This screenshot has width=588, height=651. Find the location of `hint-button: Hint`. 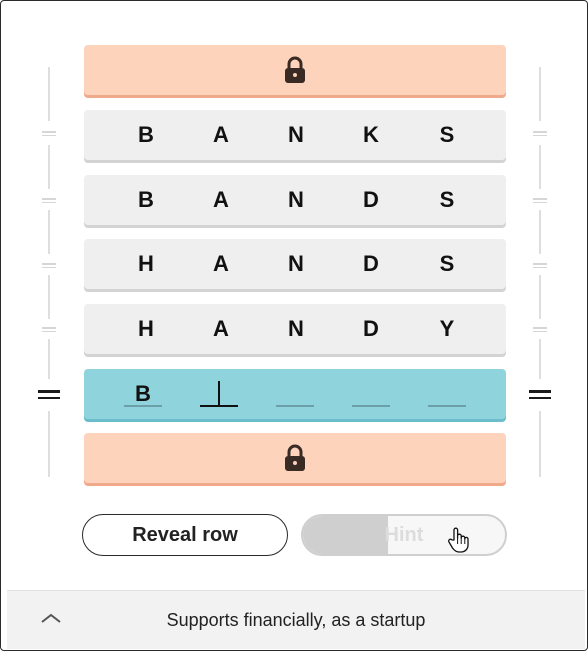

hint-button: Hint is located at coordinates (404, 535).